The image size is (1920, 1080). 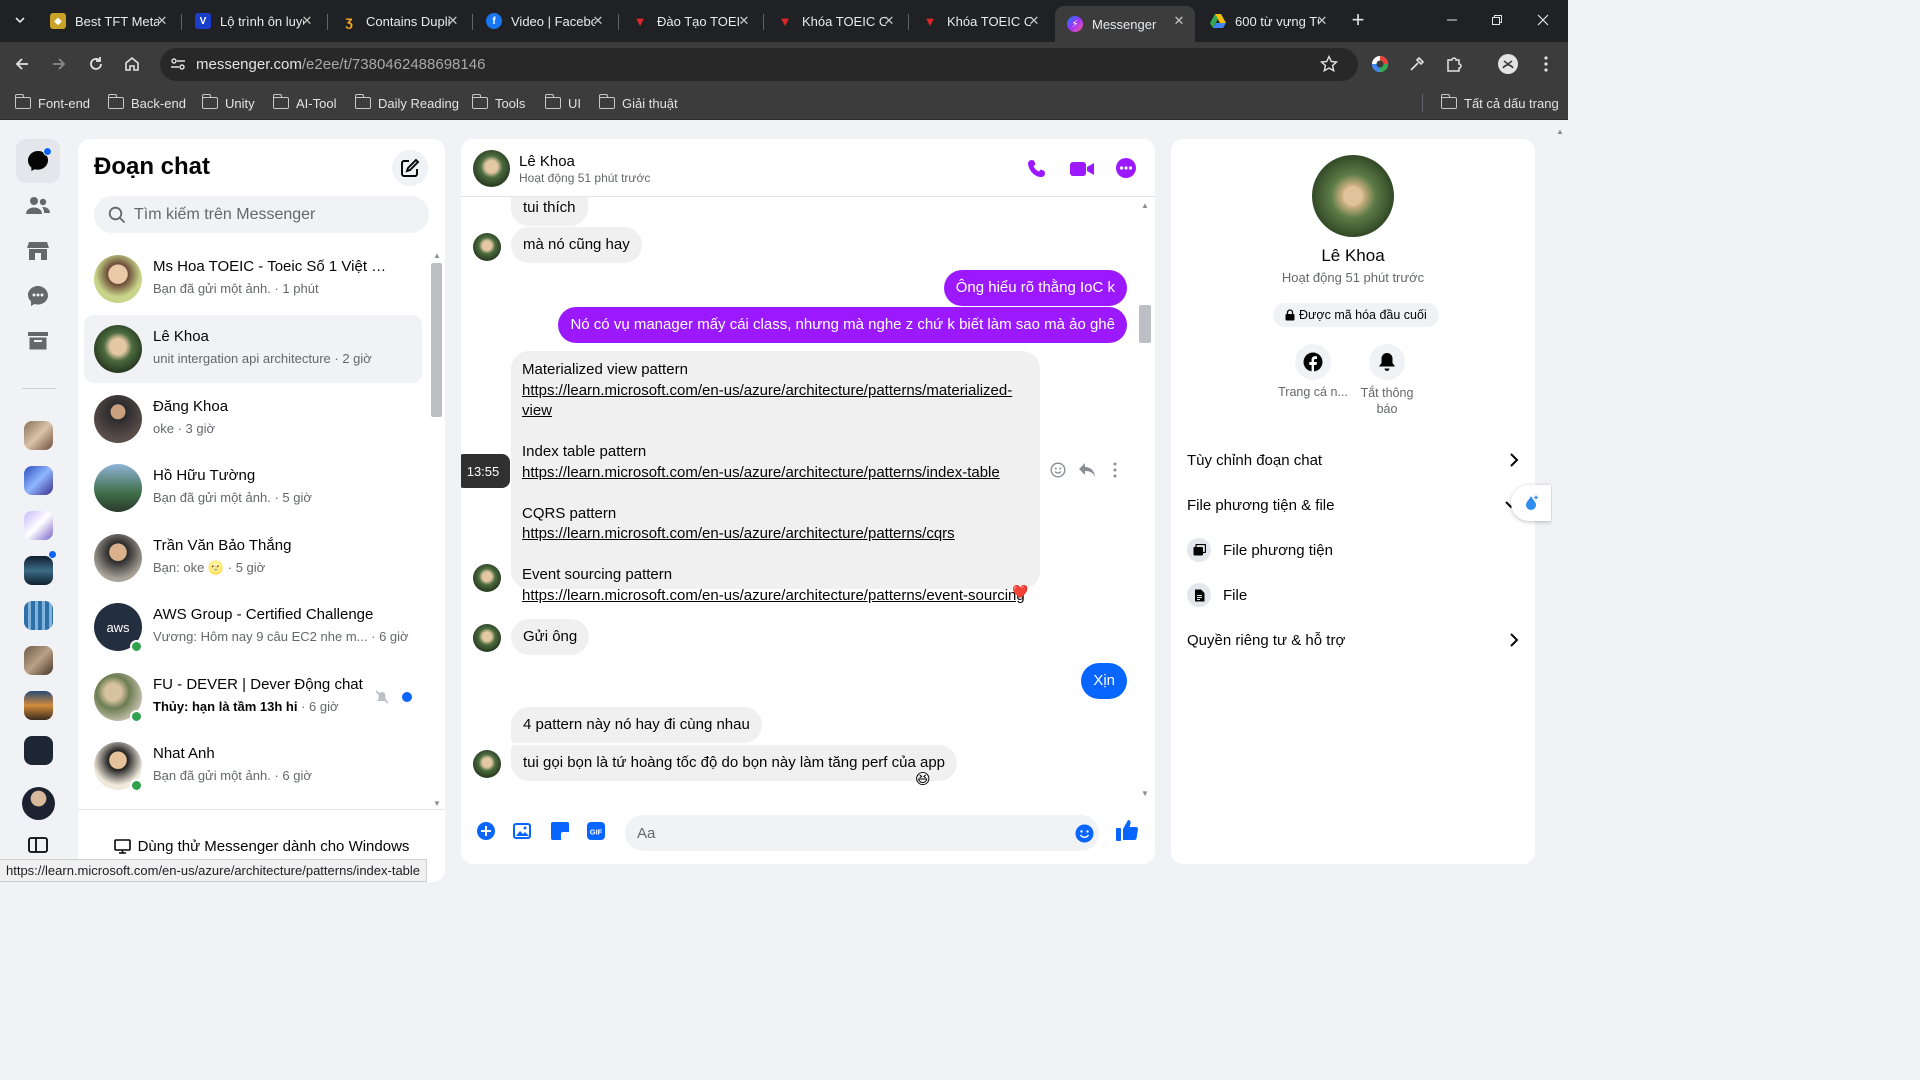 What do you see at coordinates (1358, 20) in the screenshot?
I see `new-tab-button: +` at bounding box center [1358, 20].